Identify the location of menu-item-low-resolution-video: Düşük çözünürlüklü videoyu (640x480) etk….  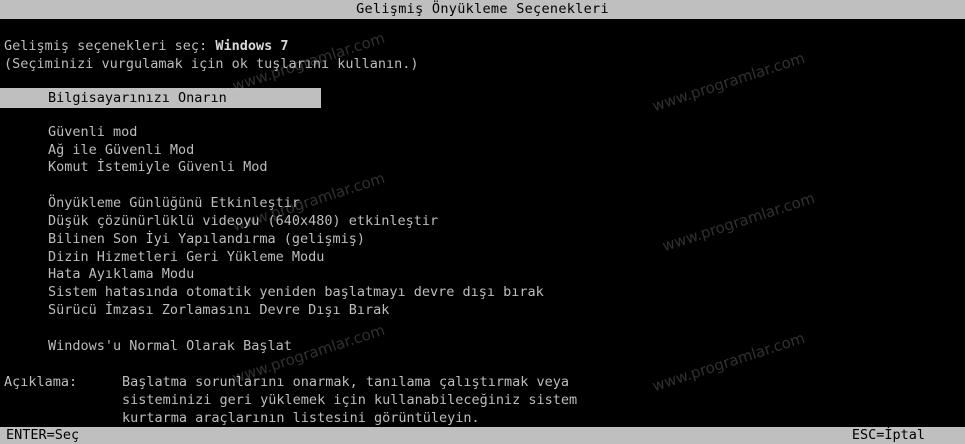
(243, 221).